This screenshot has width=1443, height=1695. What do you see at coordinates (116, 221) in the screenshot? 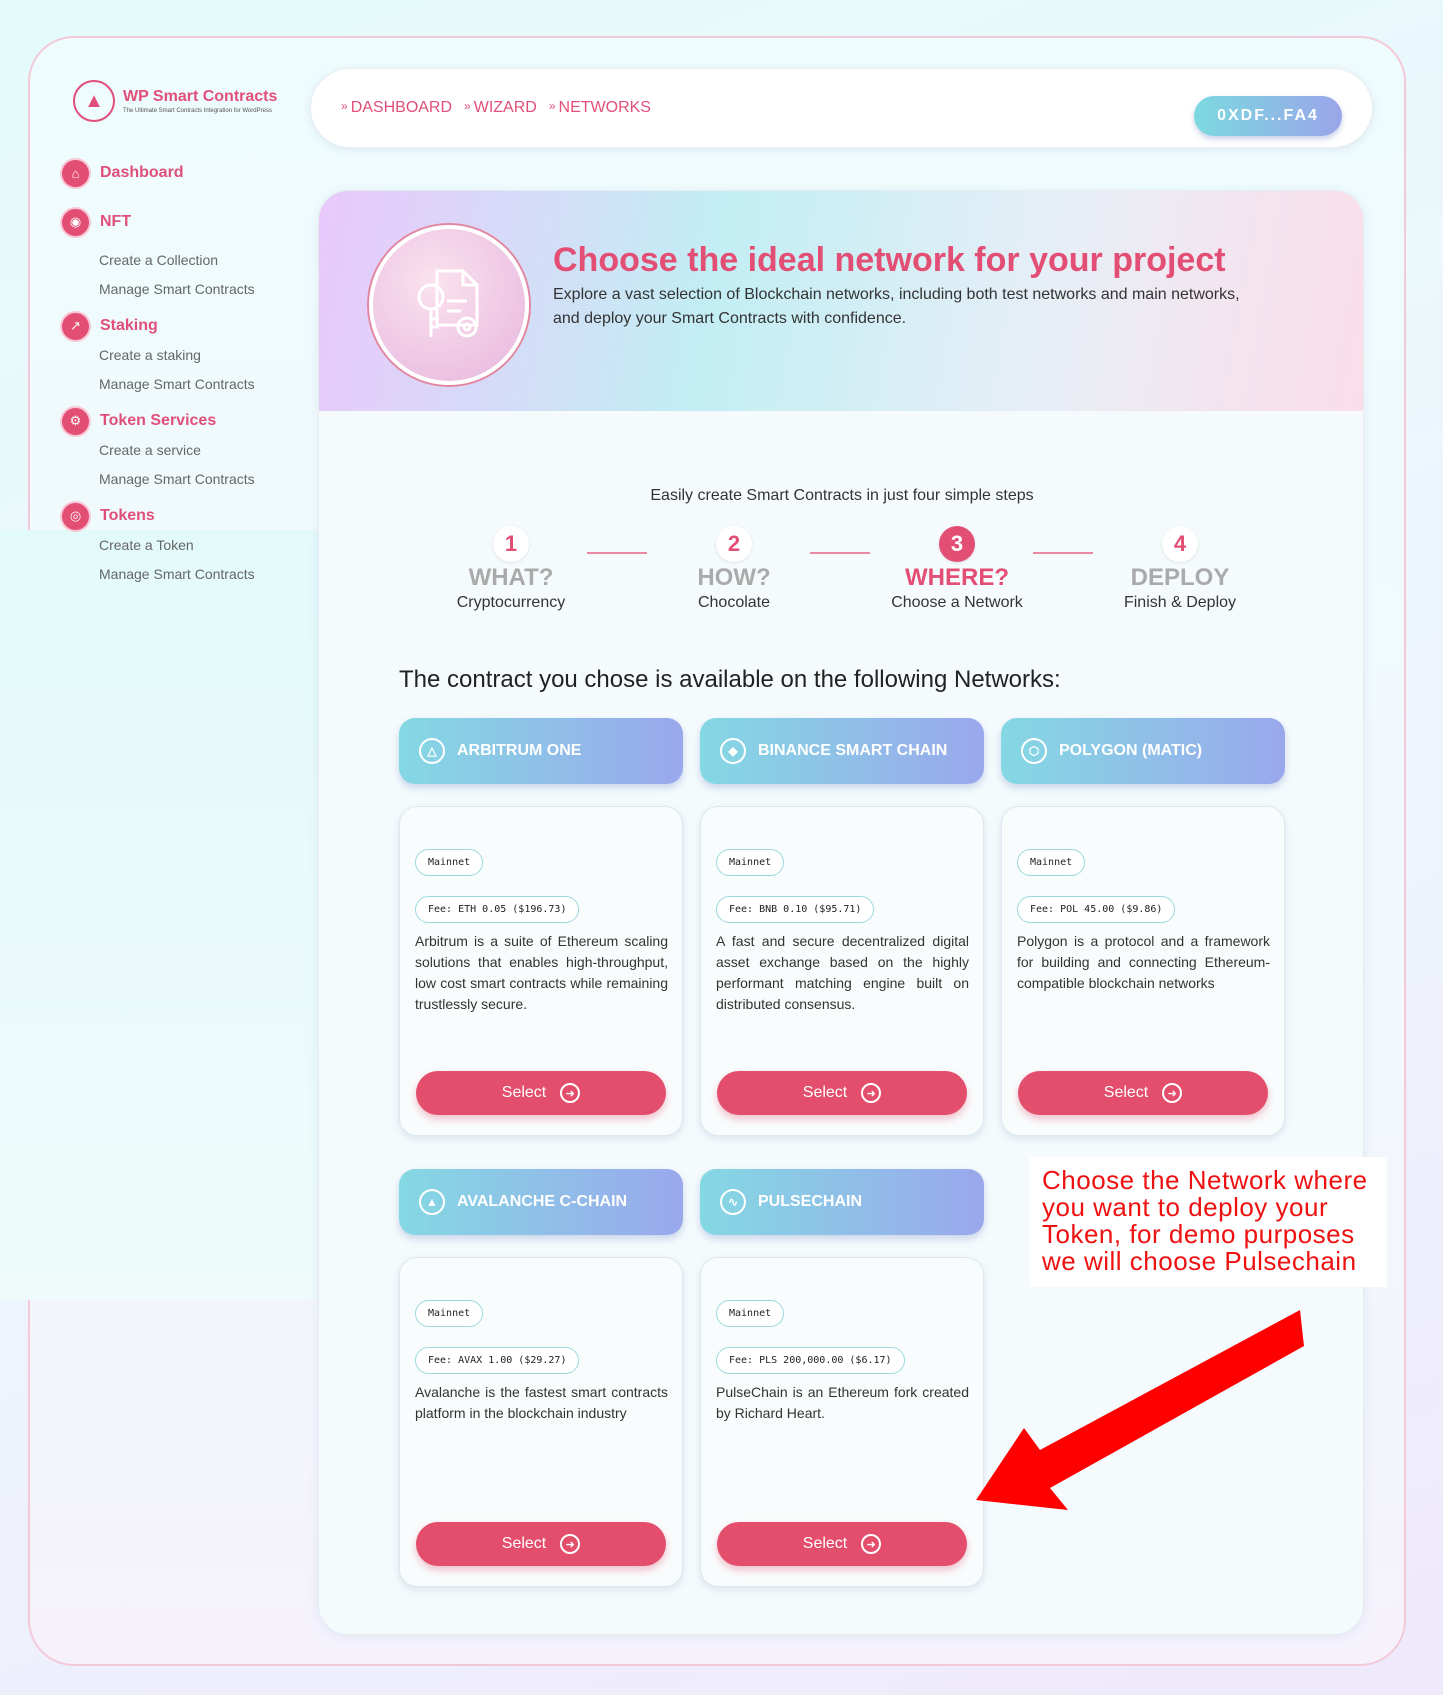
I see `sidebar-item-label: NFT` at bounding box center [116, 221].